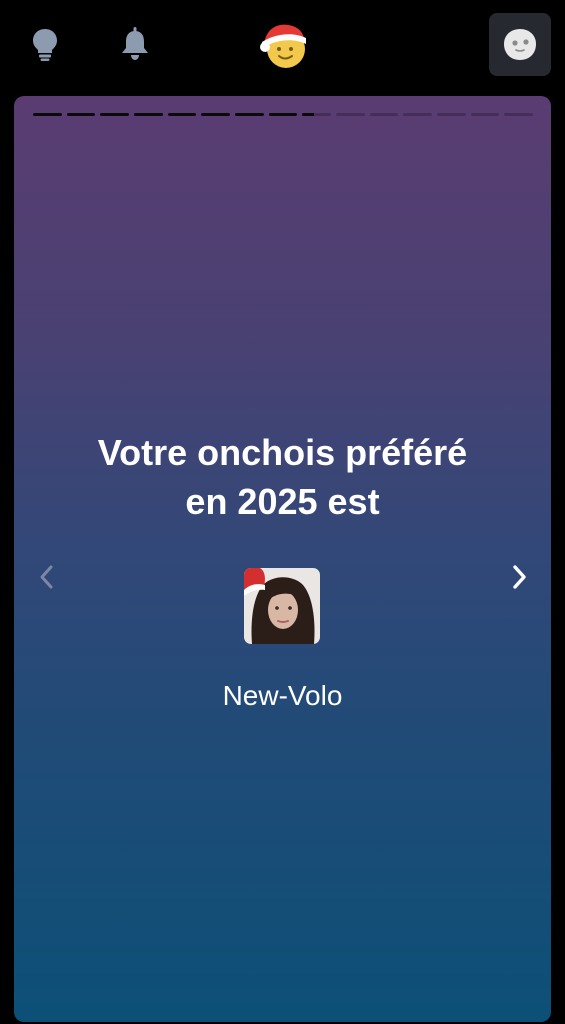 The width and height of the screenshot is (565, 1024). I want to click on top-bar, so click(282, 47).